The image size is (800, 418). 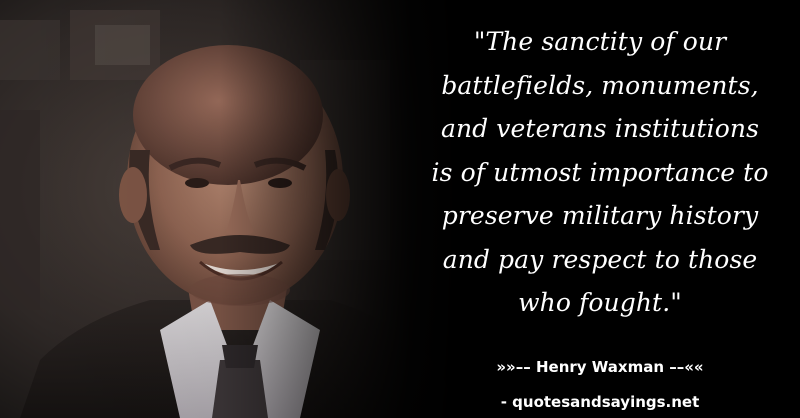 I want to click on quote-attribution: »»–– Henry Waxman ––««, so click(x=600, y=367).